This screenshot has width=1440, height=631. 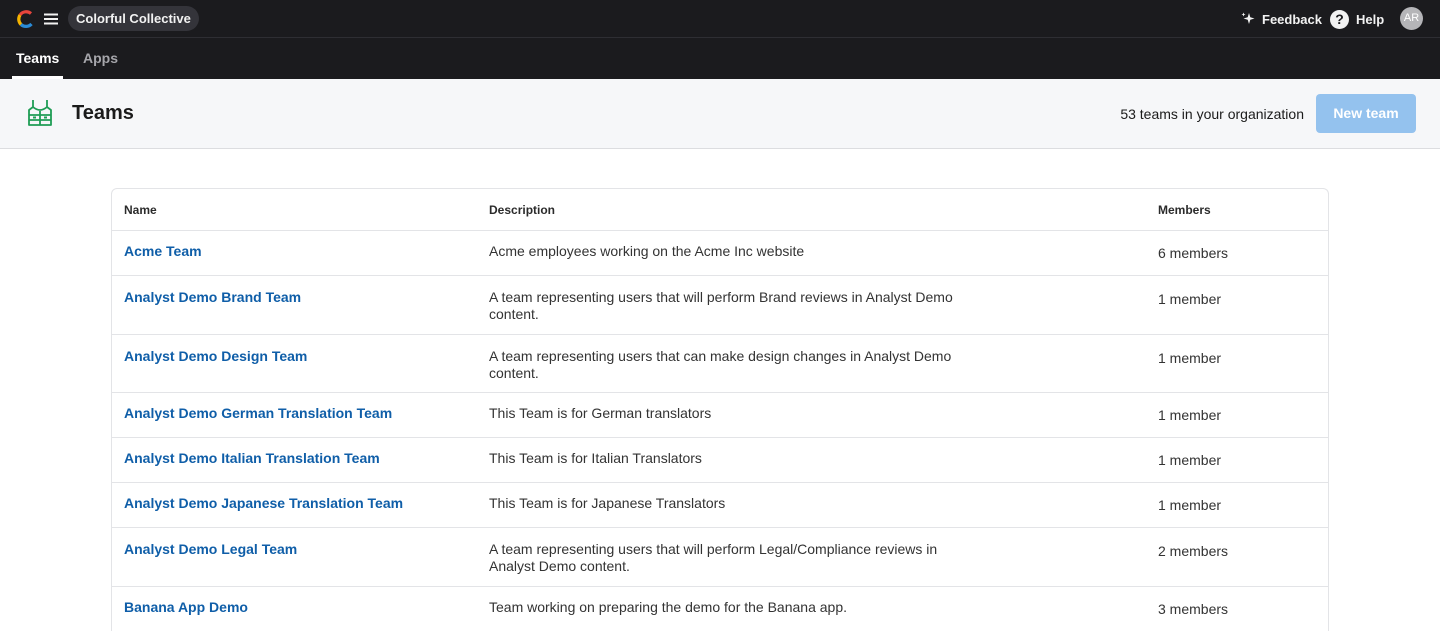 What do you see at coordinates (210, 549) in the screenshot?
I see `team-name-link: Analyst Demo Legal Team` at bounding box center [210, 549].